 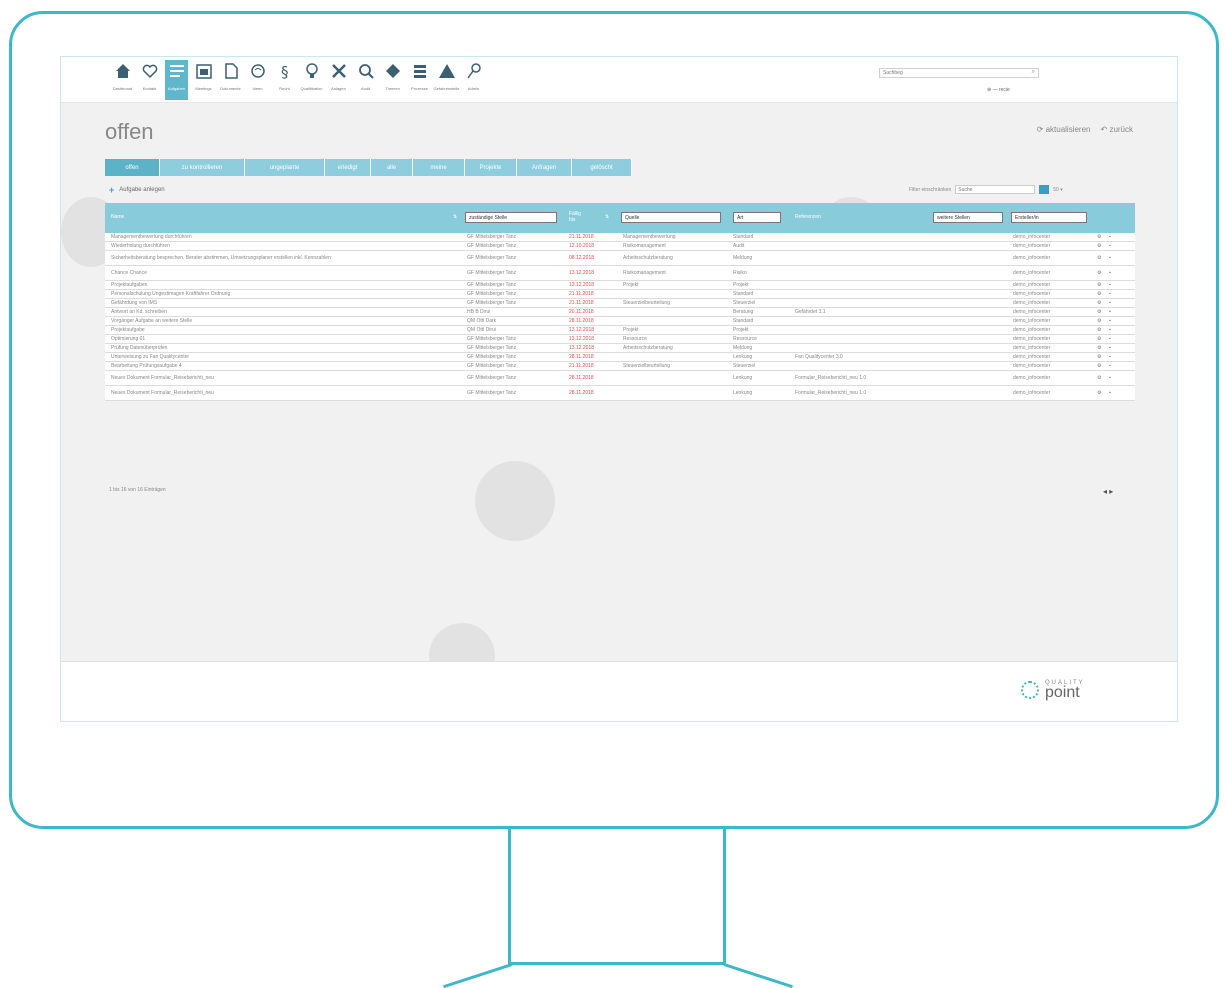 What do you see at coordinates (998, 90) in the screenshot?
I see `user-menu: ⊕ — recie` at bounding box center [998, 90].